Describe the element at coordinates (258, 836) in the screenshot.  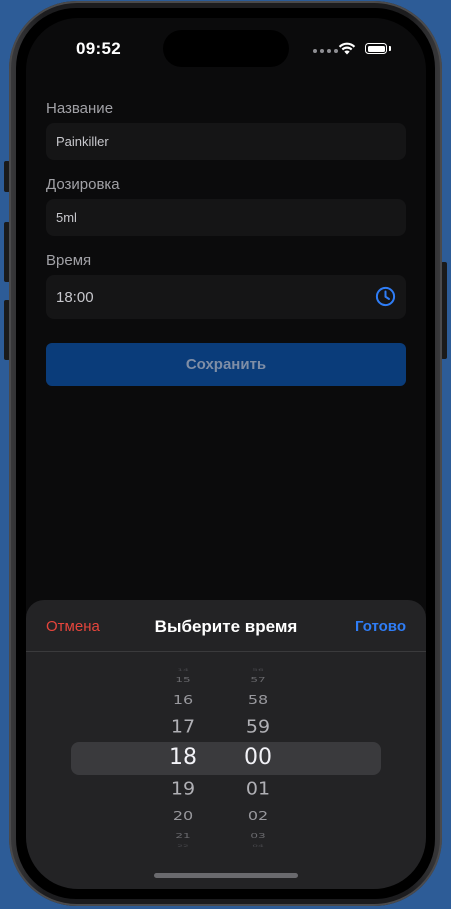
I see `minute-option: 03` at that location.